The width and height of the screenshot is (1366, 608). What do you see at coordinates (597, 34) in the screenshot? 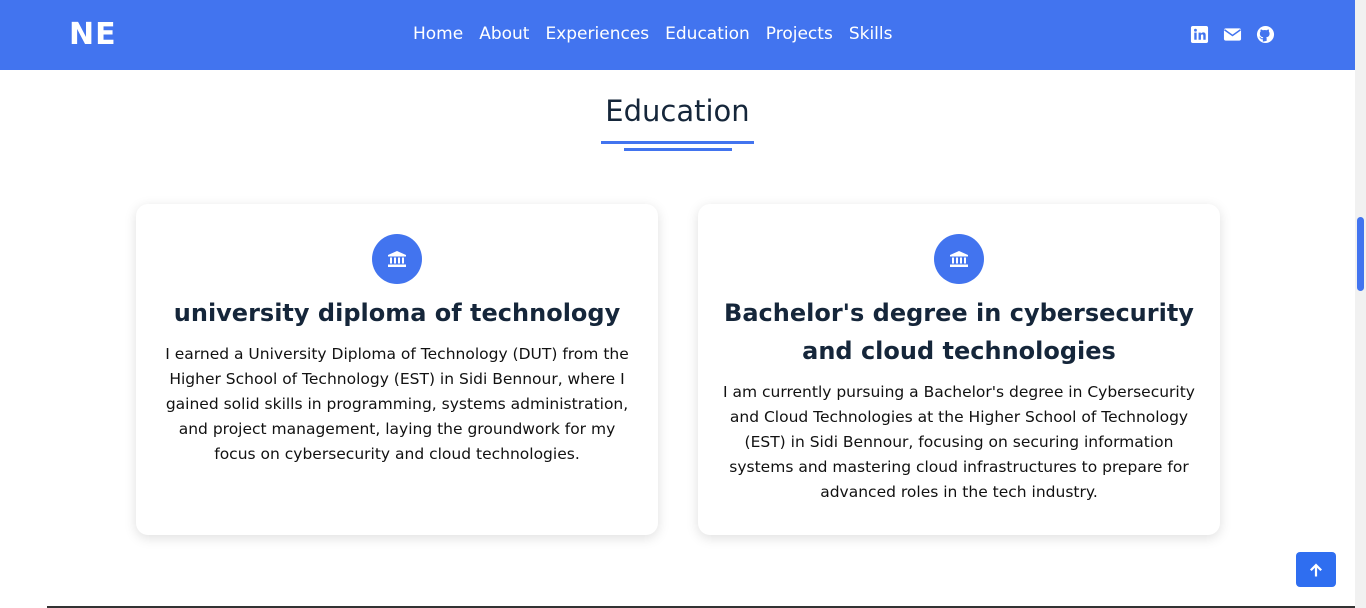
I see `nav-link-experiences: Experiences` at bounding box center [597, 34].